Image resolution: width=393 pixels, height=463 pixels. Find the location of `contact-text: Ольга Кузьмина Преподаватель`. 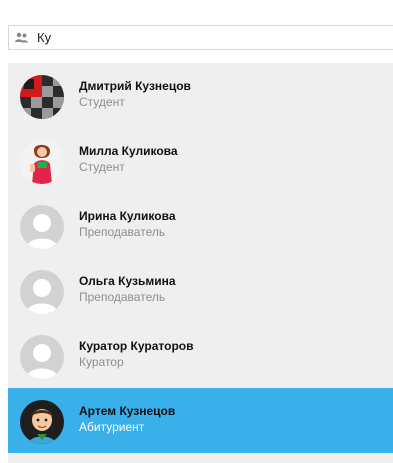

contact-text: Ольга Кузьмина Преподаватель is located at coordinates (127, 289).